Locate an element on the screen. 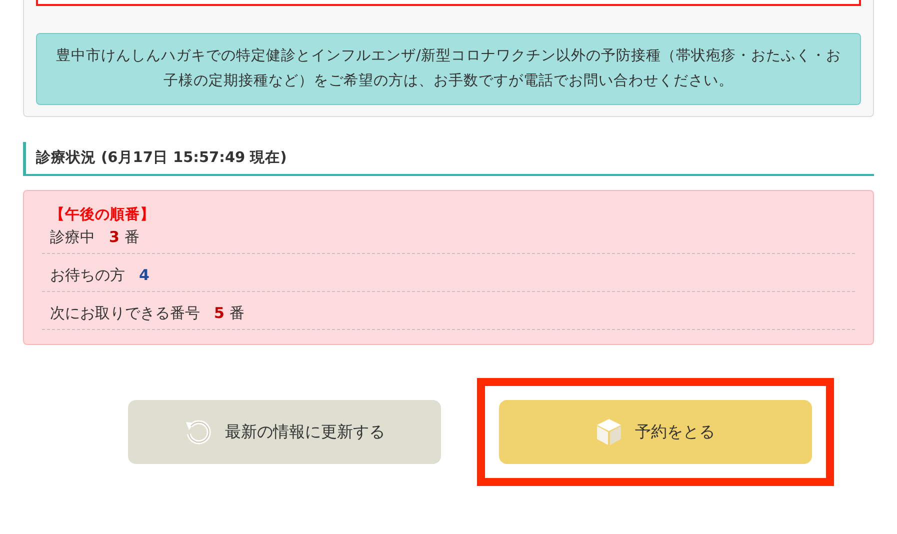 This screenshot has width=897, height=534. refresh-button: 最新の情報に更新する is located at coordinates (284, 432).